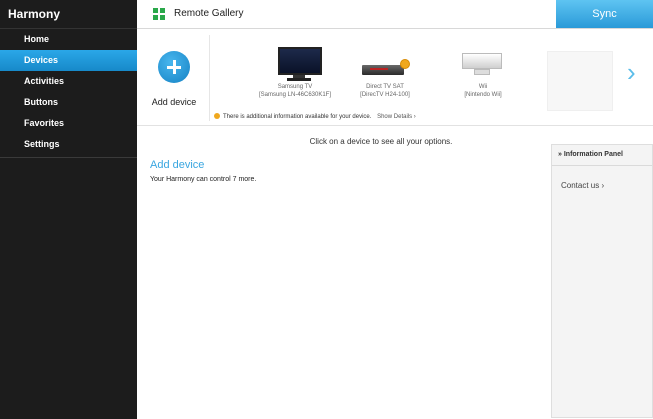 The height and width of the screenshot is (419, 653). I want to click on device-capacity-text: Your Harmony can control 7 more., so click(203, 179).